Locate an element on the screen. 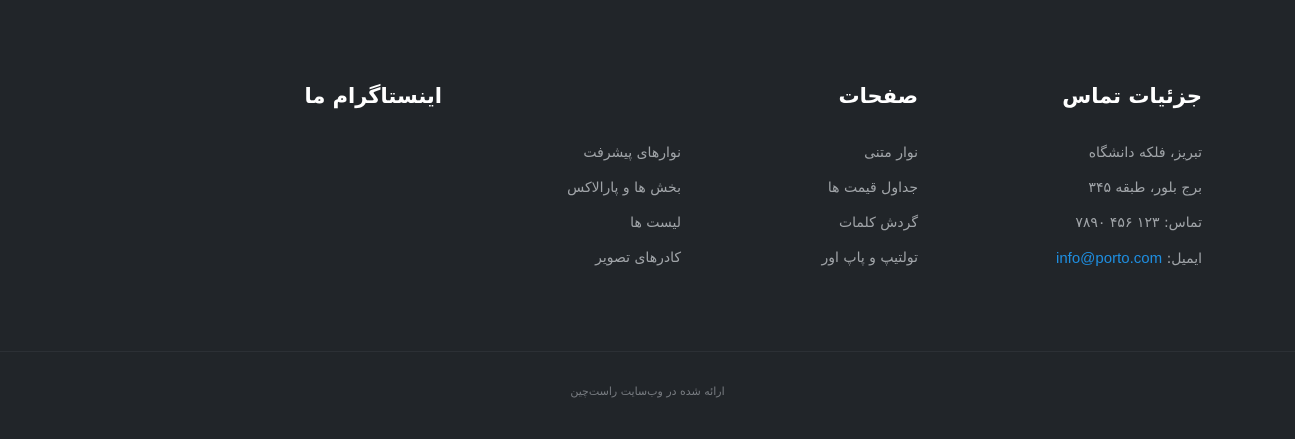 The height and width of the screenshot is (439, 1295). phone-number: ۱۲۳ ۴۵۶ ۷۸۹۰ is located at coordinates (1117, 223).